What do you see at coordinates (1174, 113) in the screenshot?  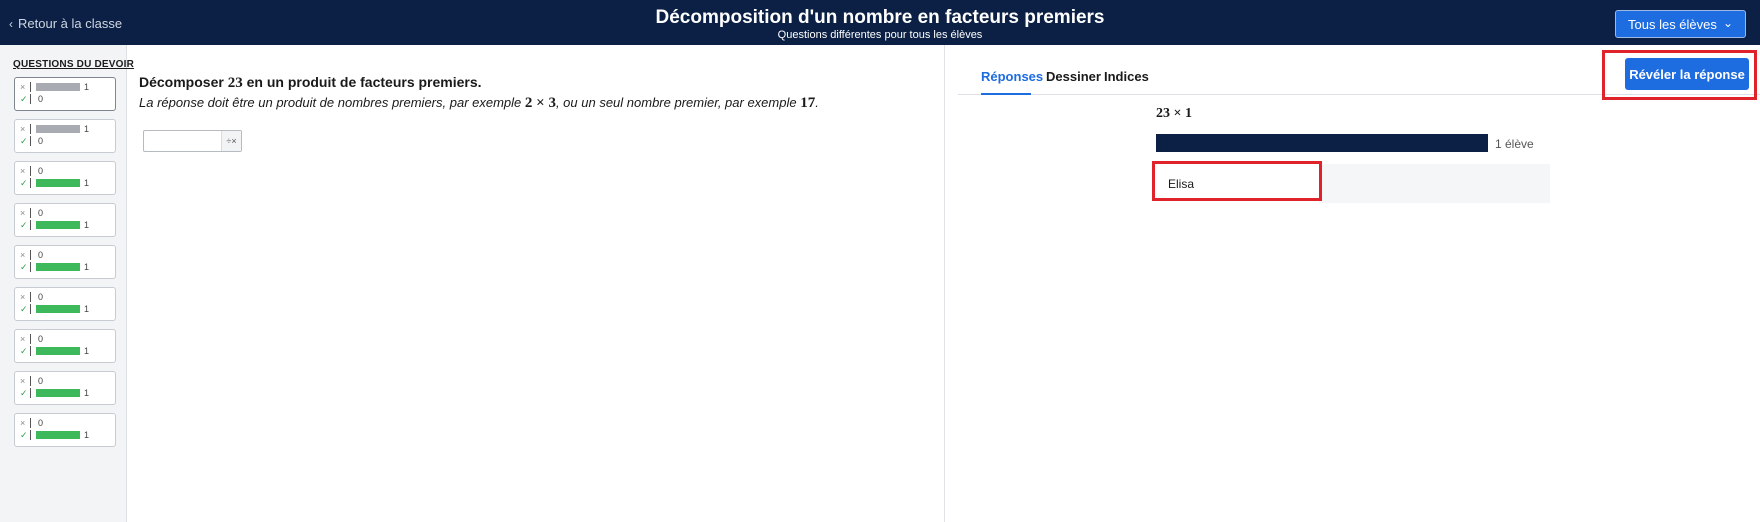 I see `response-expression: 23 × 1` at bounding box center [1174, 113].